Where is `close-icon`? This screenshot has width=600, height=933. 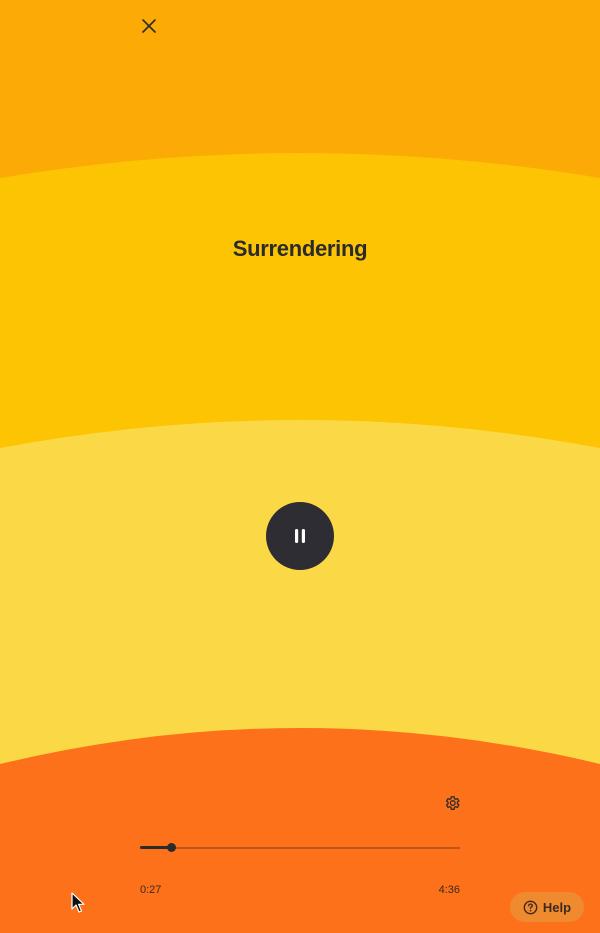 close-icon is located at coordinates (149, 26).